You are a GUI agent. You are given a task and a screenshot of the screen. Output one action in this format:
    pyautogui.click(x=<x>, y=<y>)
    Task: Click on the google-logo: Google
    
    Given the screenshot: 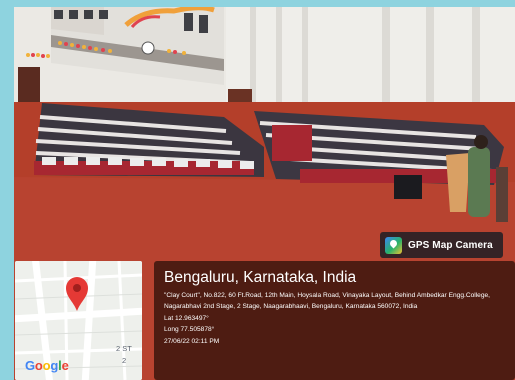 What is the action you would take?
    pyautogui.click(x=47, y=365)
    